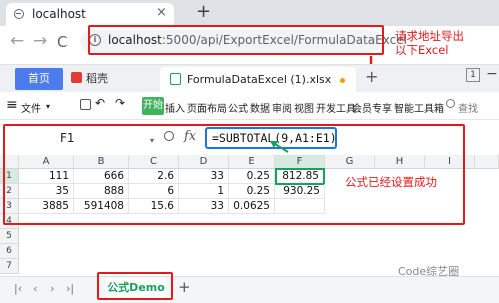 The width and height of the screenshot is (499, 303). What do you see at coordinates (17, 41) in the screenshot?
I see `back-icon: ←` at bounding box center [17, 41].